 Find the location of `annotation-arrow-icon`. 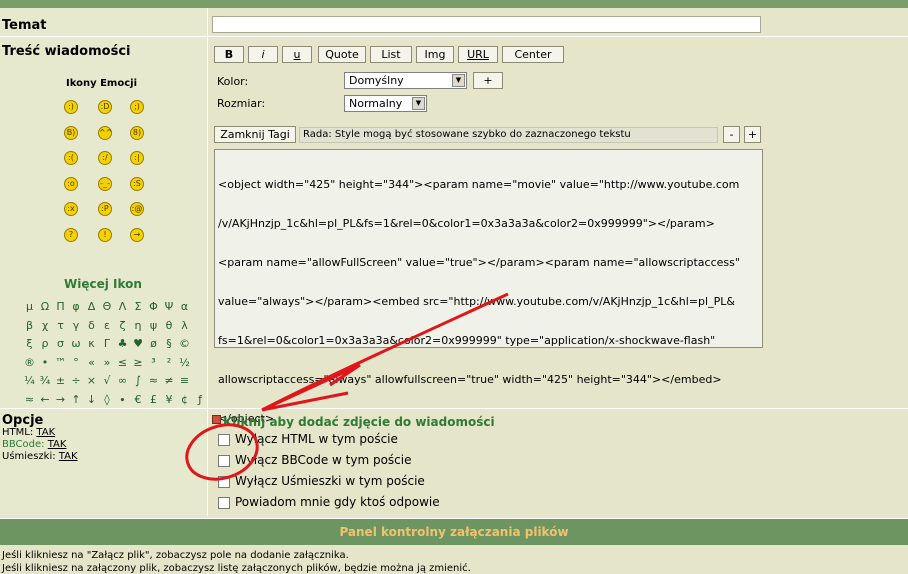

annotation-arrow-icon is located at coordinates (347, 386).